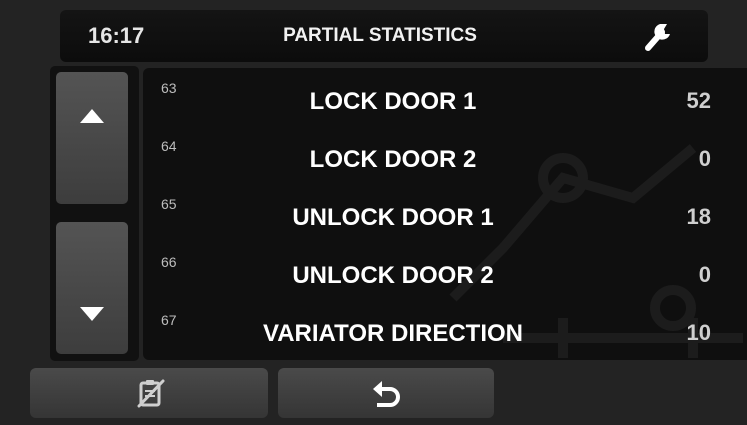 Image resolution: width=747 pixels, height=425 pixels. What do you see at coordinates (92, 314) in the screenshot?
I see `triangle-down-icon` at bounding box center [92, 314].